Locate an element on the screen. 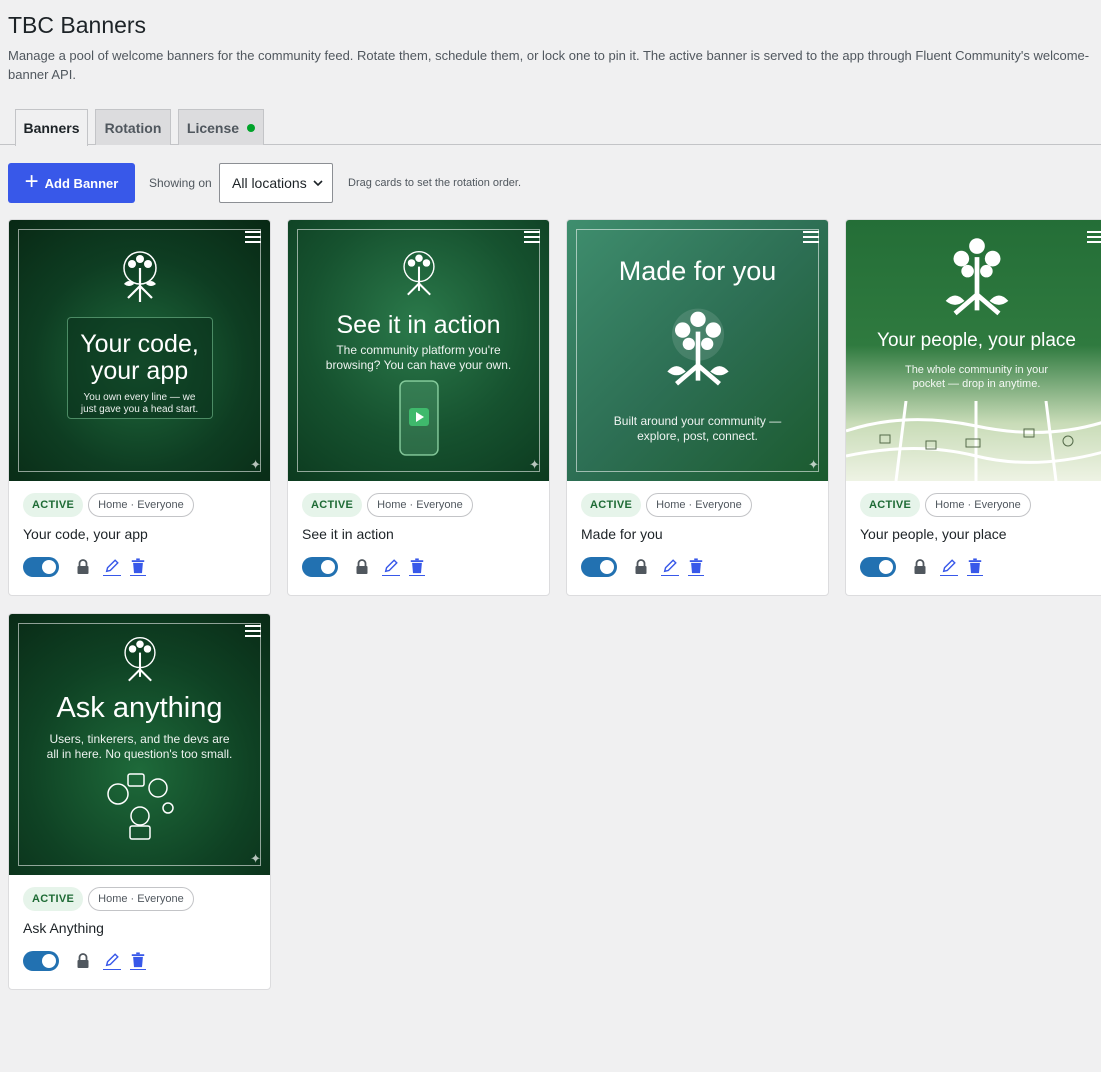 Image resolution: width=1101 pixels, height=1072 pixels. card-title: Ask Anything is located at coordinates (63, 928).